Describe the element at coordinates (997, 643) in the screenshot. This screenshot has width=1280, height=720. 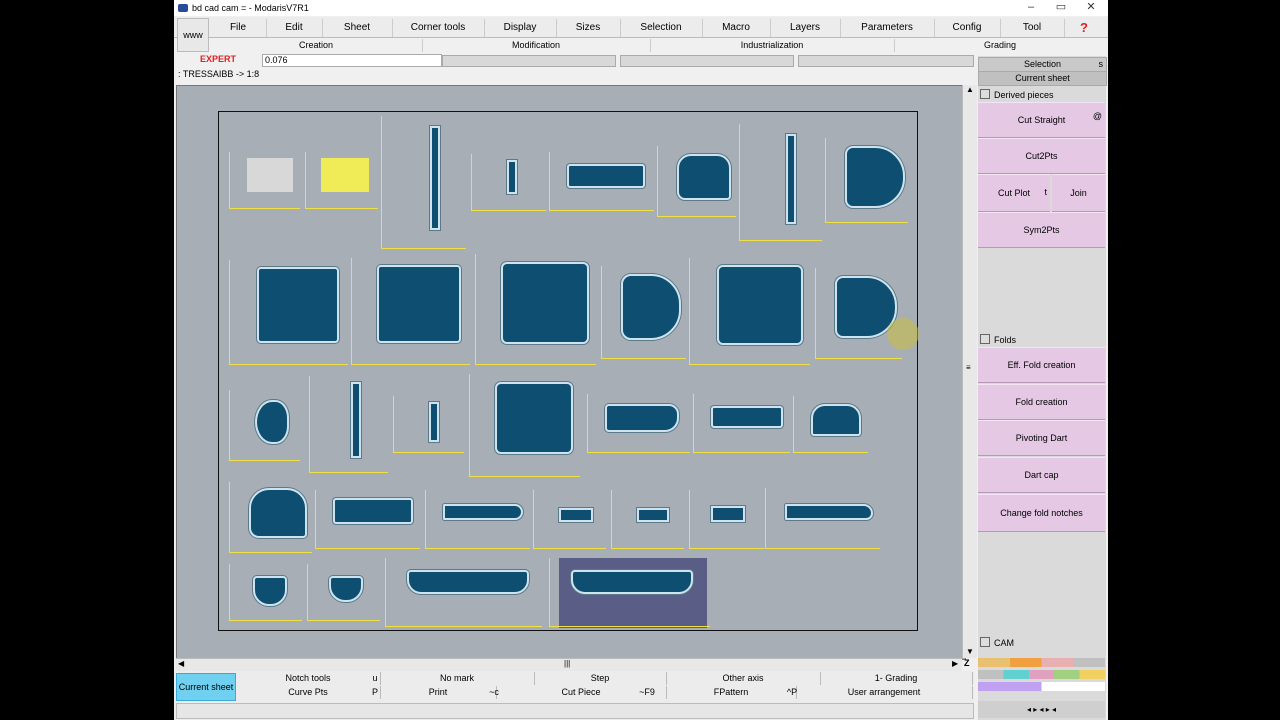
I see `cam-toggle: CAM` at that location.